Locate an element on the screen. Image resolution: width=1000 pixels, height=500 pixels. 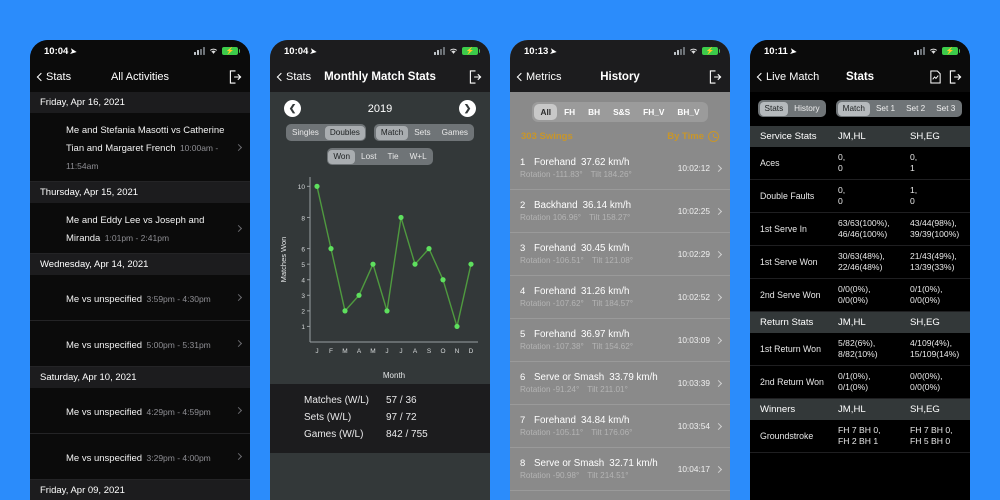
swing-tilt: Tilt 211.01° is located at coordinates (607, 389).